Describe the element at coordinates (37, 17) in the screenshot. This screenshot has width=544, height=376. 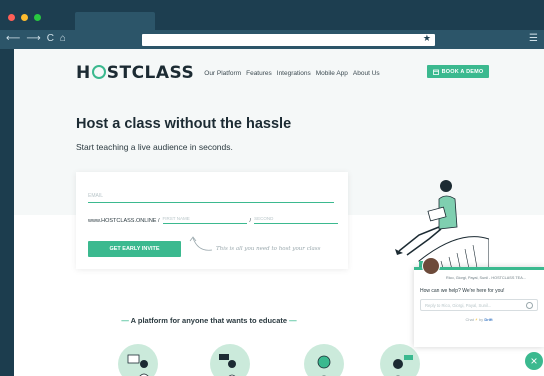
I see `maximize-window-dot` at that location.